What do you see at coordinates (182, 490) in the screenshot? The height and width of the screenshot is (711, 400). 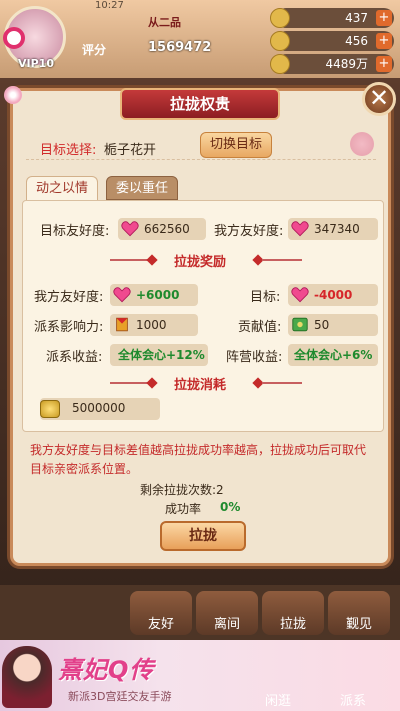 I see `remaining-attempts: 剩余拉拢次数:2` at bounding box center [182, 490].